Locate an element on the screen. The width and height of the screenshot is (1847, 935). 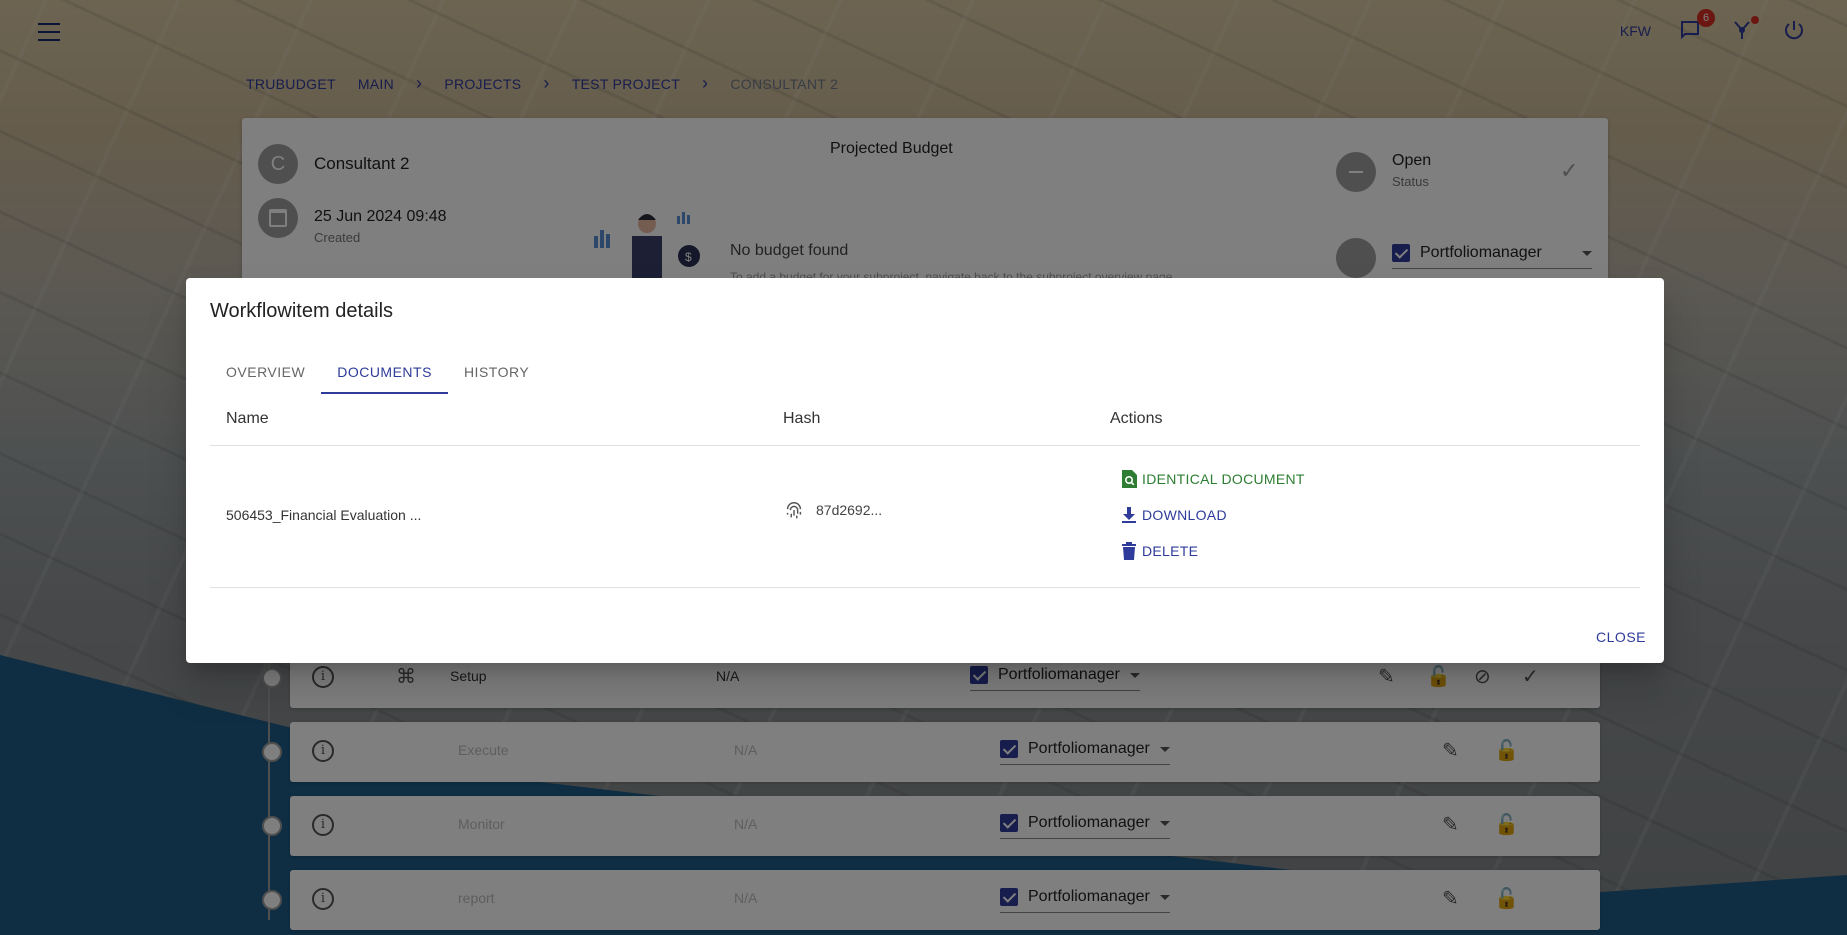
column-header-name: Name is located at coordinates (247, 418).